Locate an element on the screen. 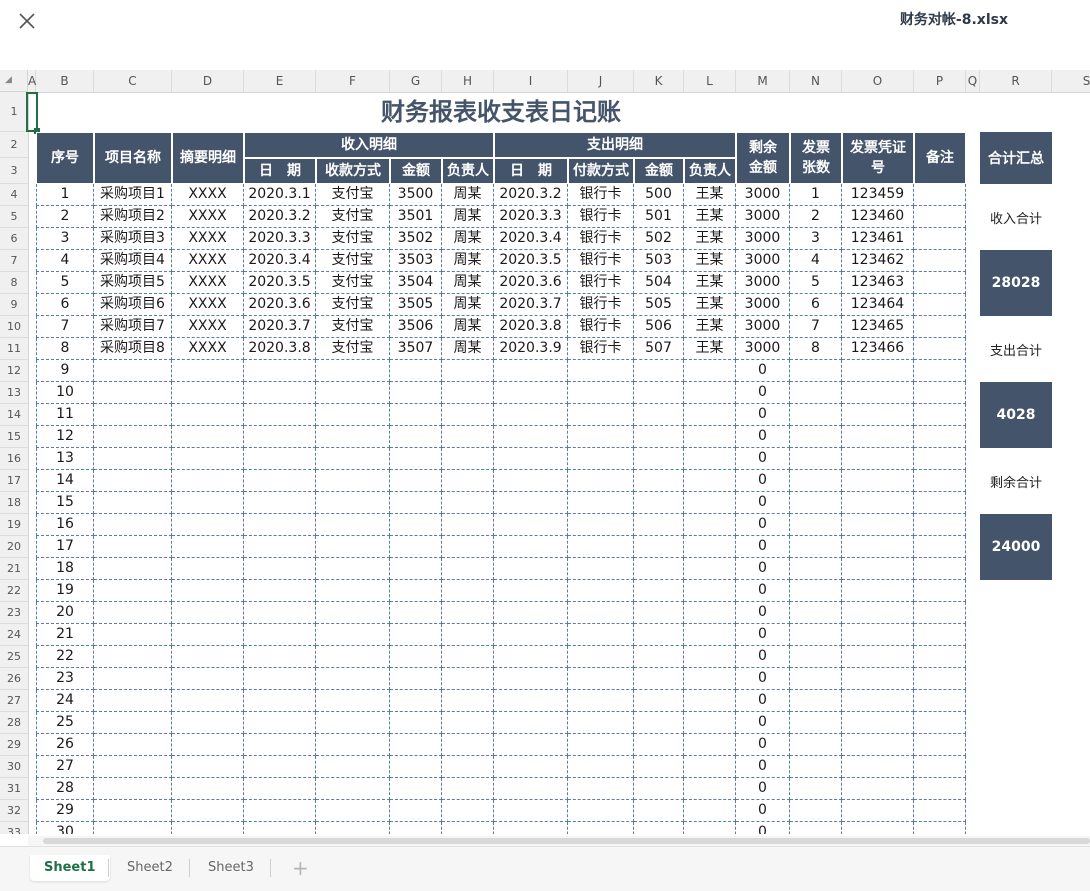 The image size is (1090, 891). column-header: E is located at coordinates (280, 81).